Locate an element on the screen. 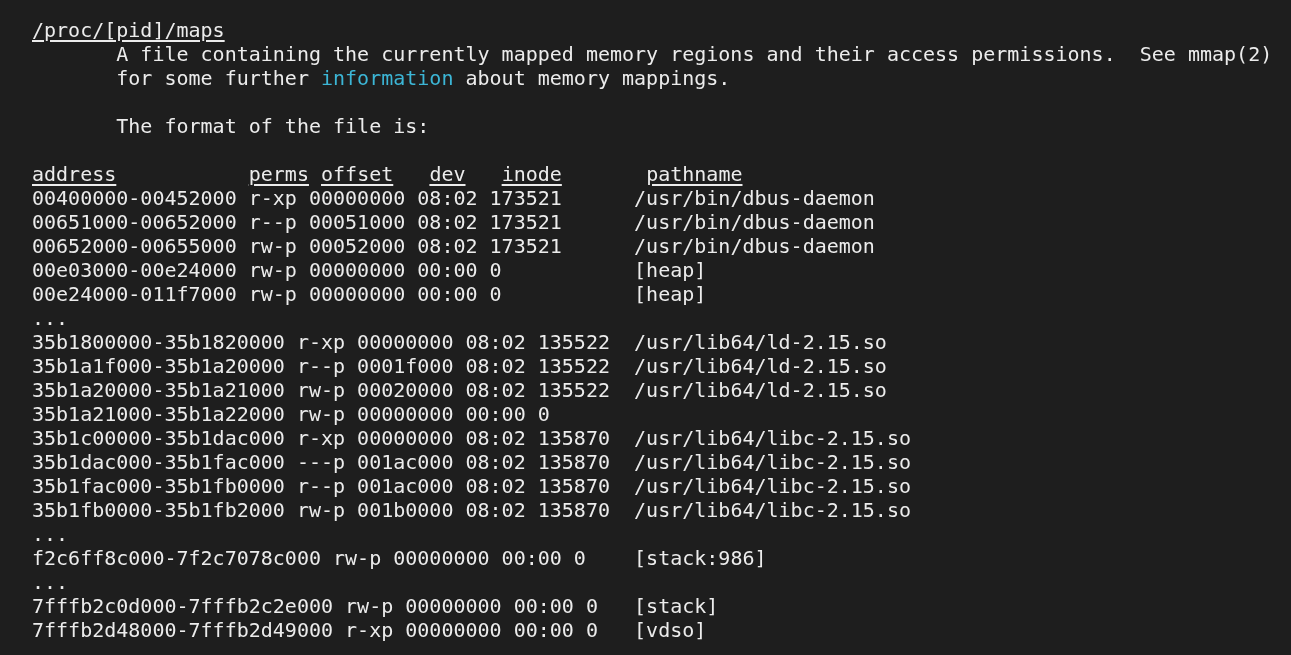 Image resolution: width=1291 pixels, height=655 pixels. maps-line: 00400000-00452000 r-xp 00000000 08:02 173521 /usr/bin/dbus-daemon is located at coordinates (453, 198).